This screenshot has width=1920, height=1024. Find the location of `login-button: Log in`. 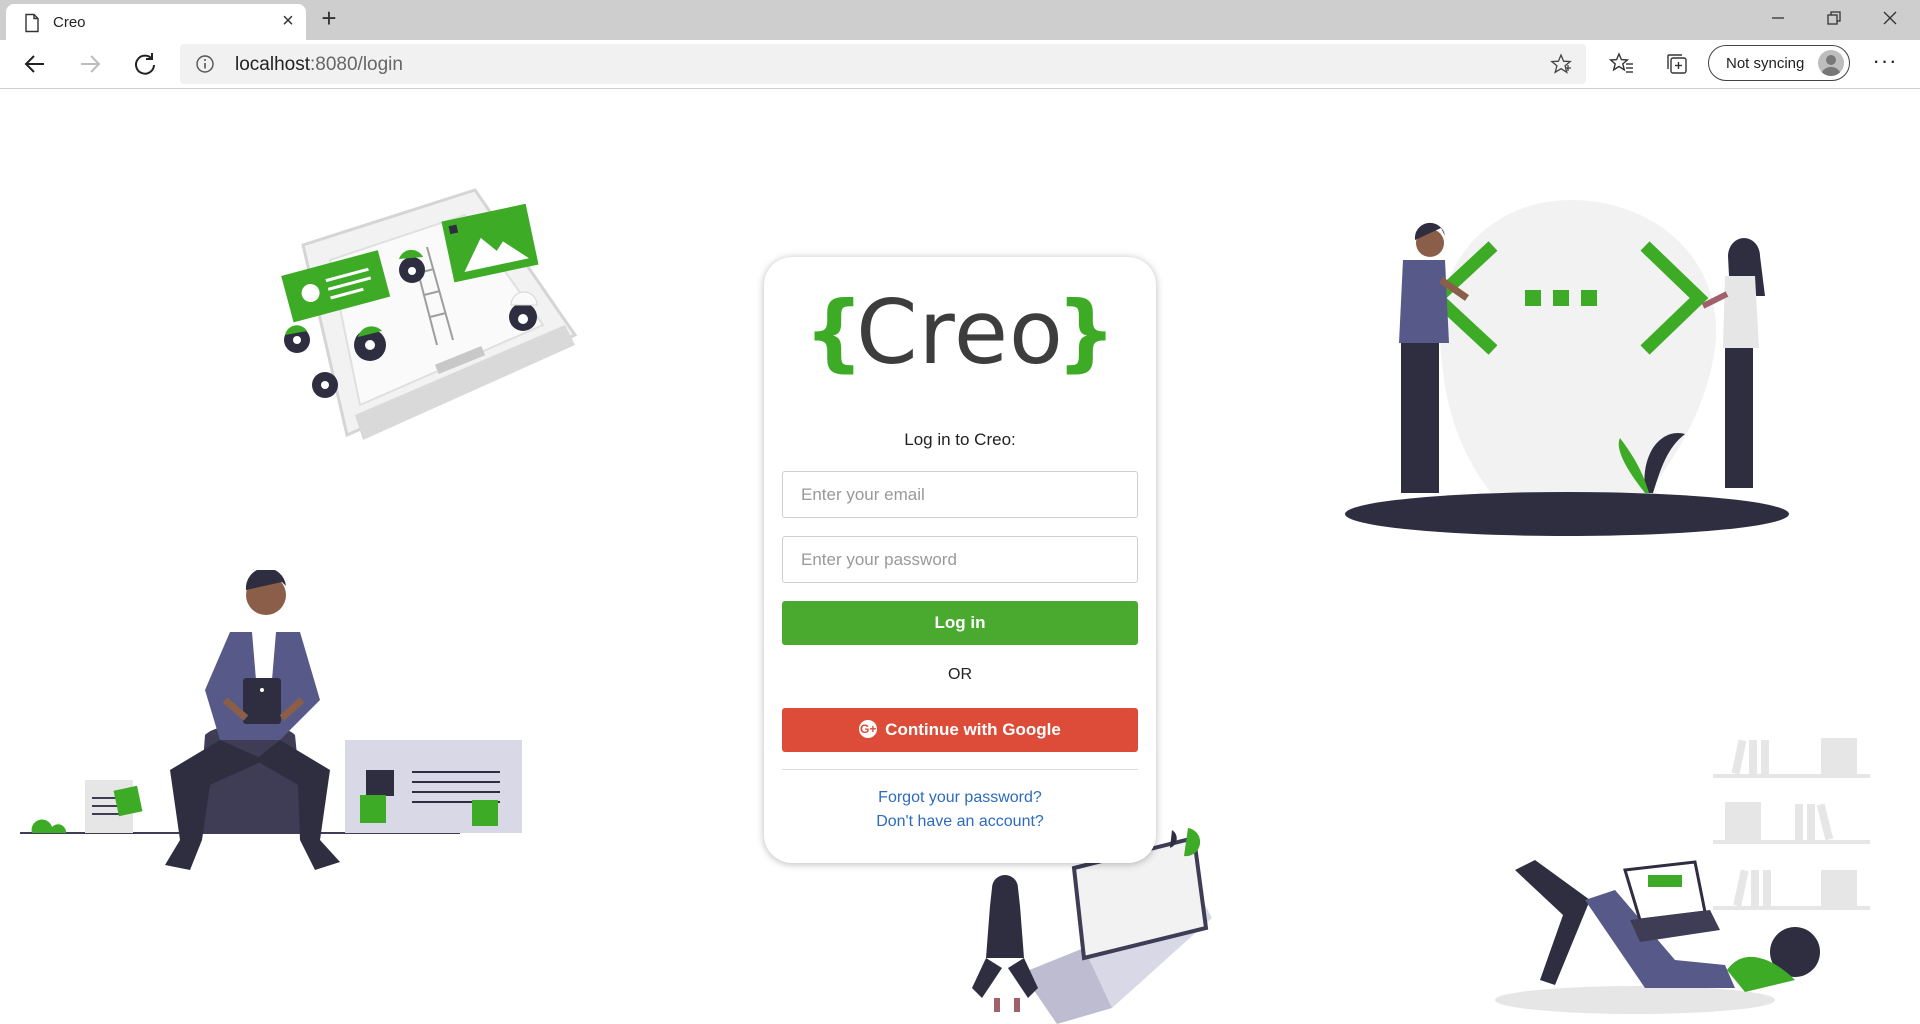

login-button: Log in is located at coordinates (960, 623).